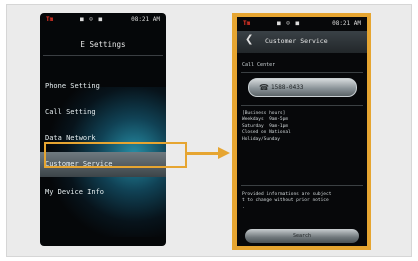 Image resolution: width=418 pixels, height=261 pixels. What do you see at coordinates (249, 39) in the screenshot?
I see `back-arrow-icon: ❮` at bounding box center [249, 39].